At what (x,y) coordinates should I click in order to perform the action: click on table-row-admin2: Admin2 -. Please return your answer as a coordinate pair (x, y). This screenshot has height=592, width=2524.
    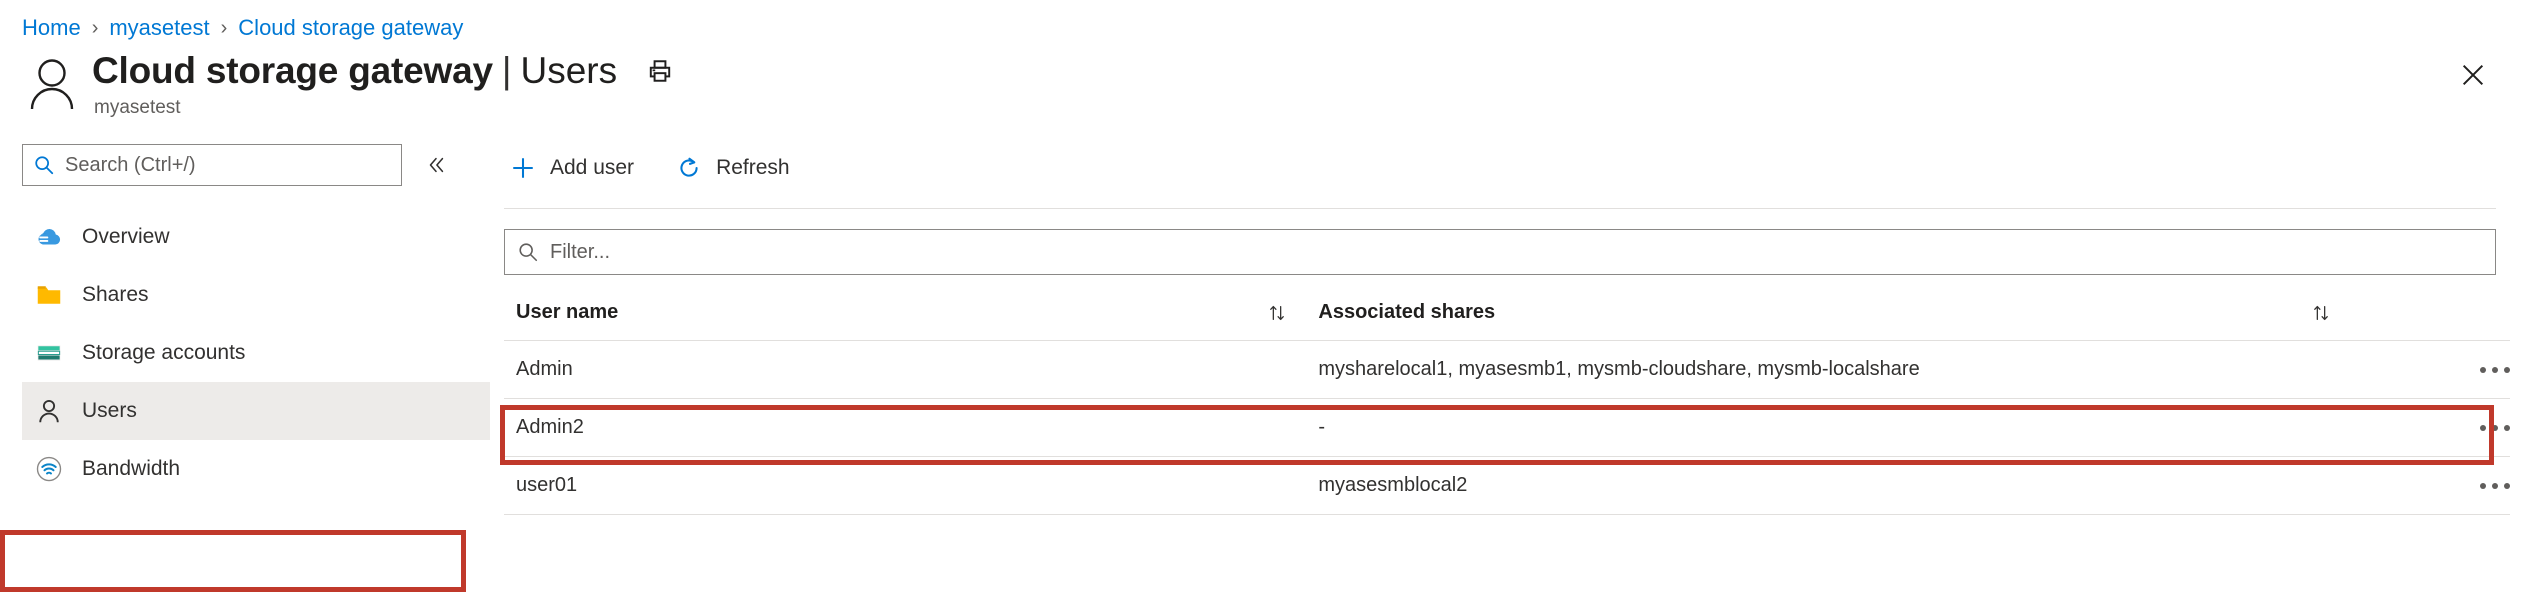
    Looking at the image, I should click on (1507, 427).